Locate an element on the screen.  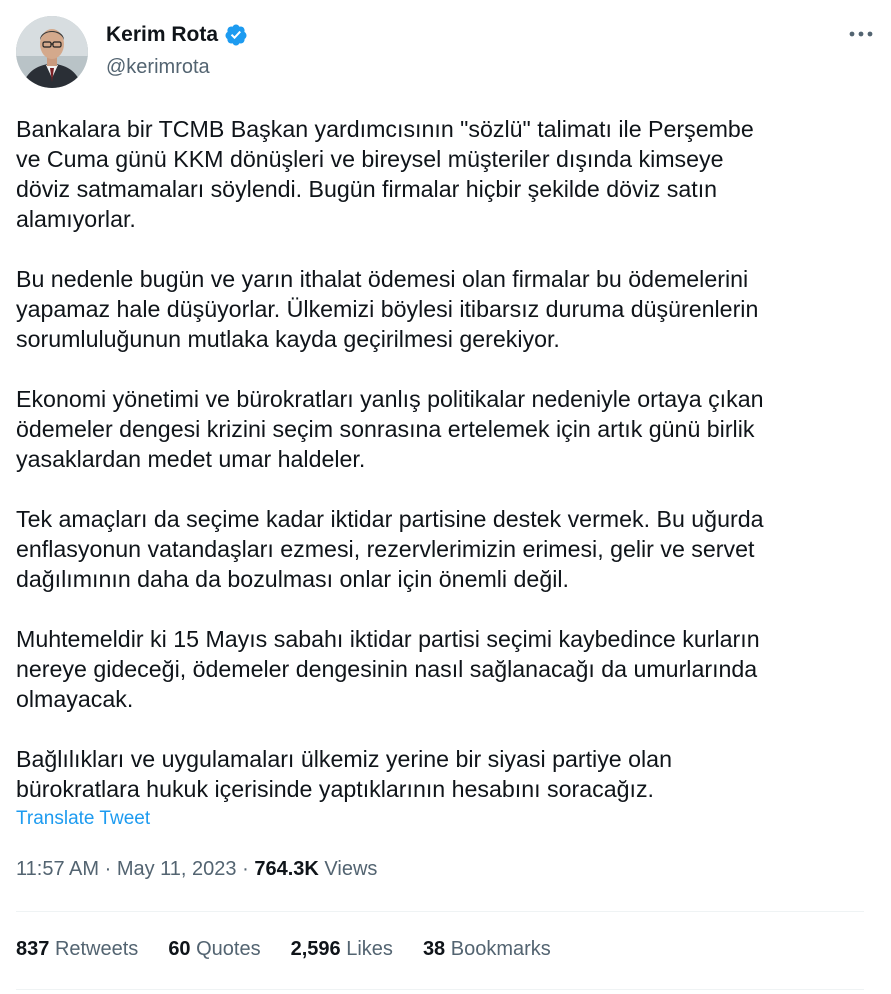
retweets-stat: 837 Retweets is located at coordinates (77, 949).